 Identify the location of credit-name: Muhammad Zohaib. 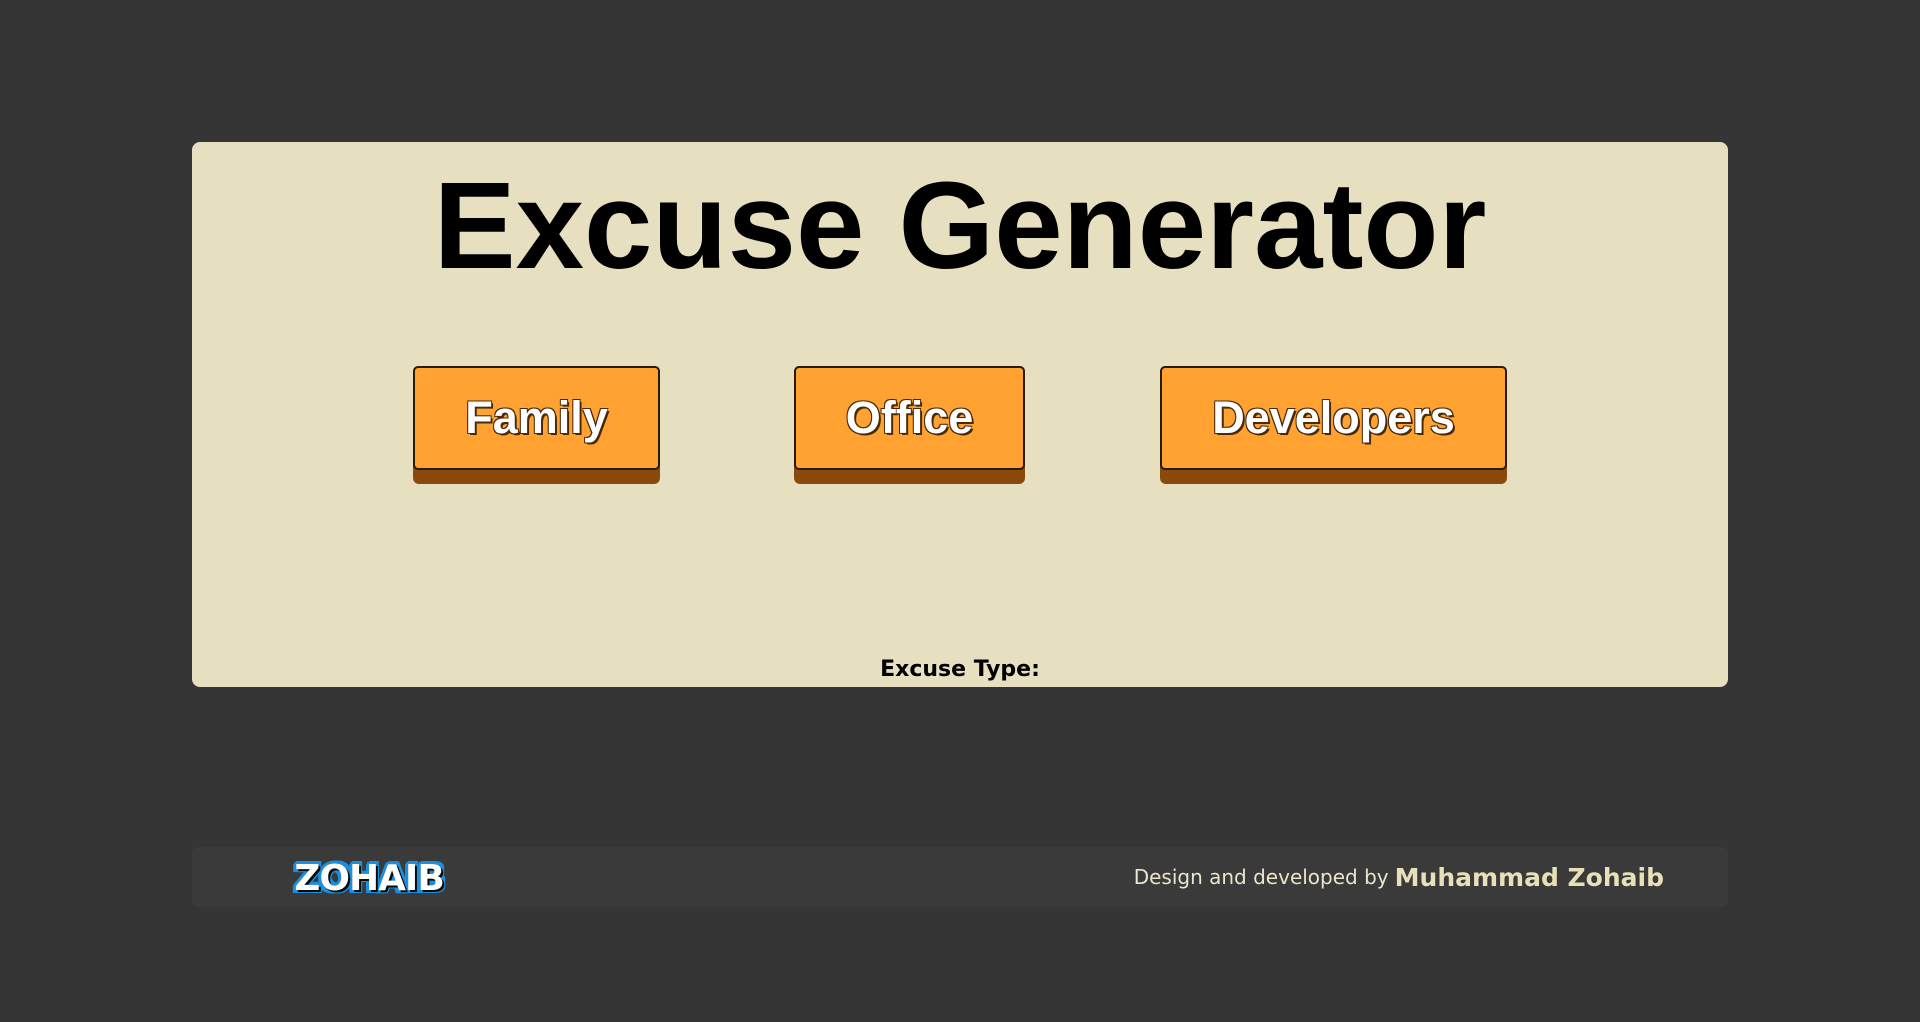
(1529, 877).